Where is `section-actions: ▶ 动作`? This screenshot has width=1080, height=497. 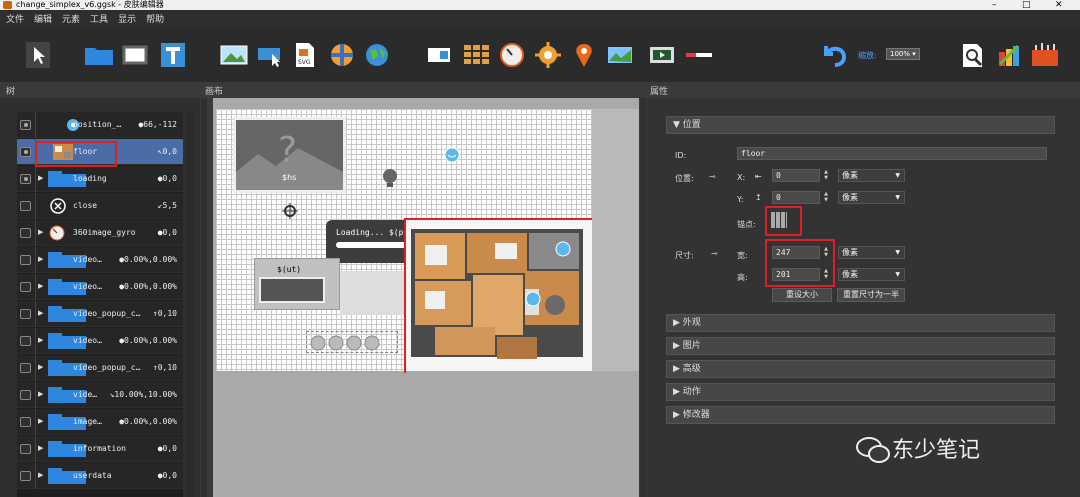 section-actions: ▶ 动作 is located at coordinates (860, 392).